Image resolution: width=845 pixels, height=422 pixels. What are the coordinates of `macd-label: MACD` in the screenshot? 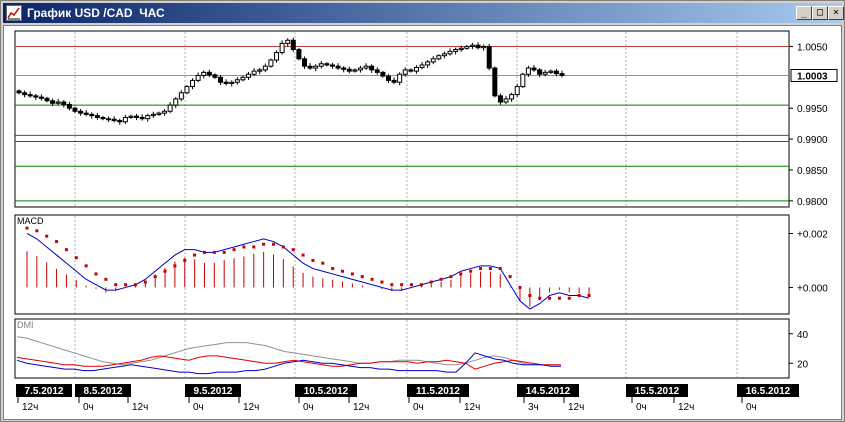 It's located at (30, 221).